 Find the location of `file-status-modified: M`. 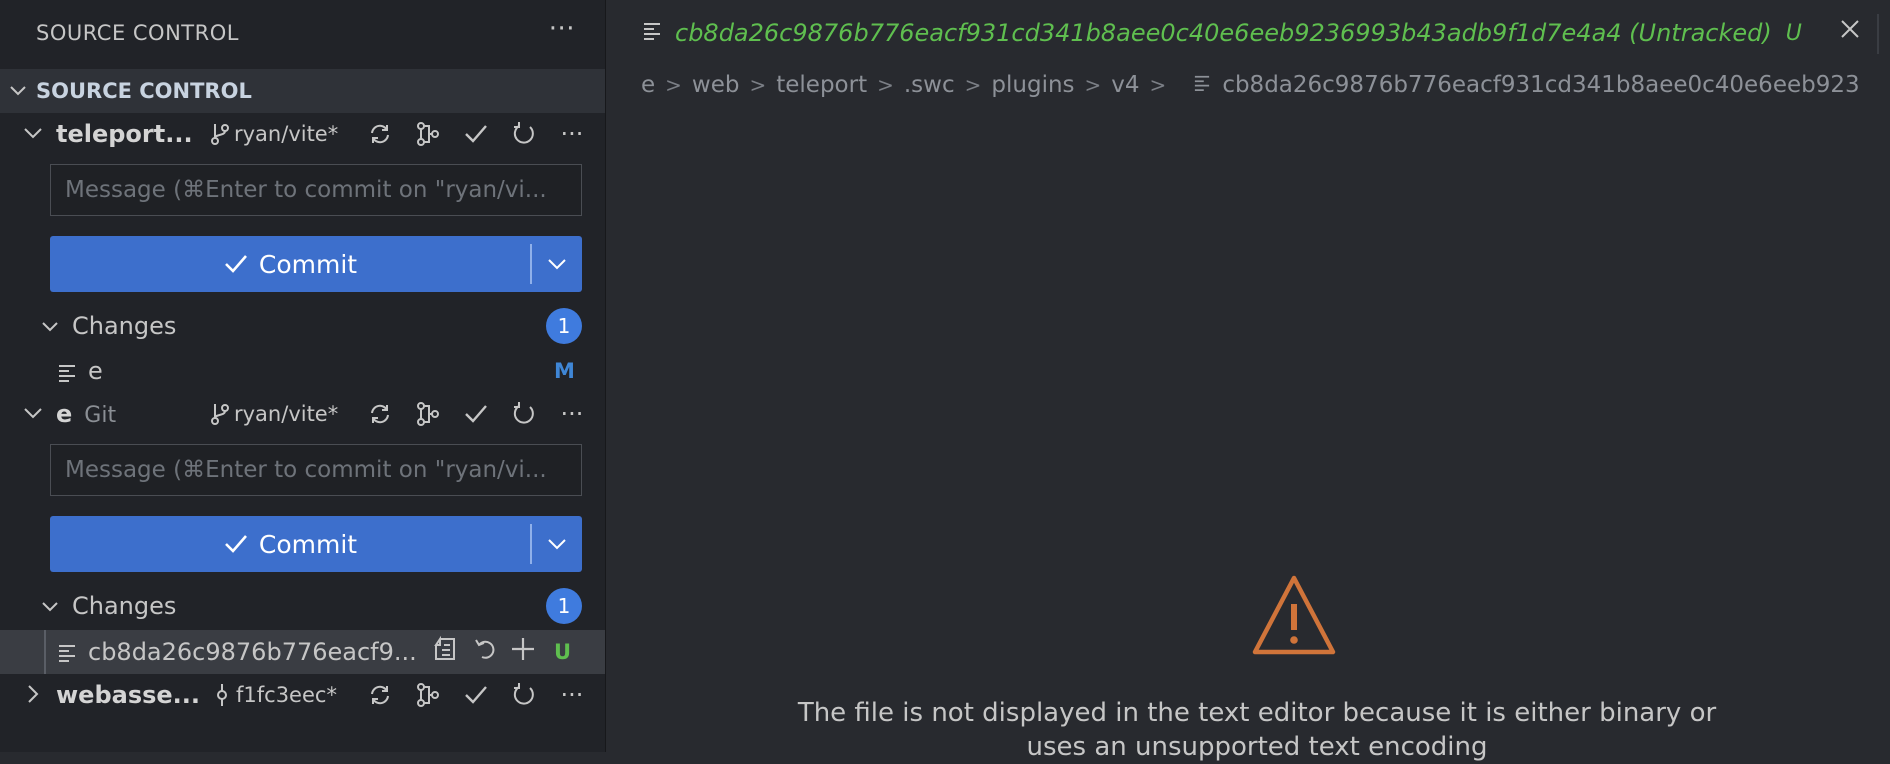

file-status-modified: M is located at coordinates (564, 371).